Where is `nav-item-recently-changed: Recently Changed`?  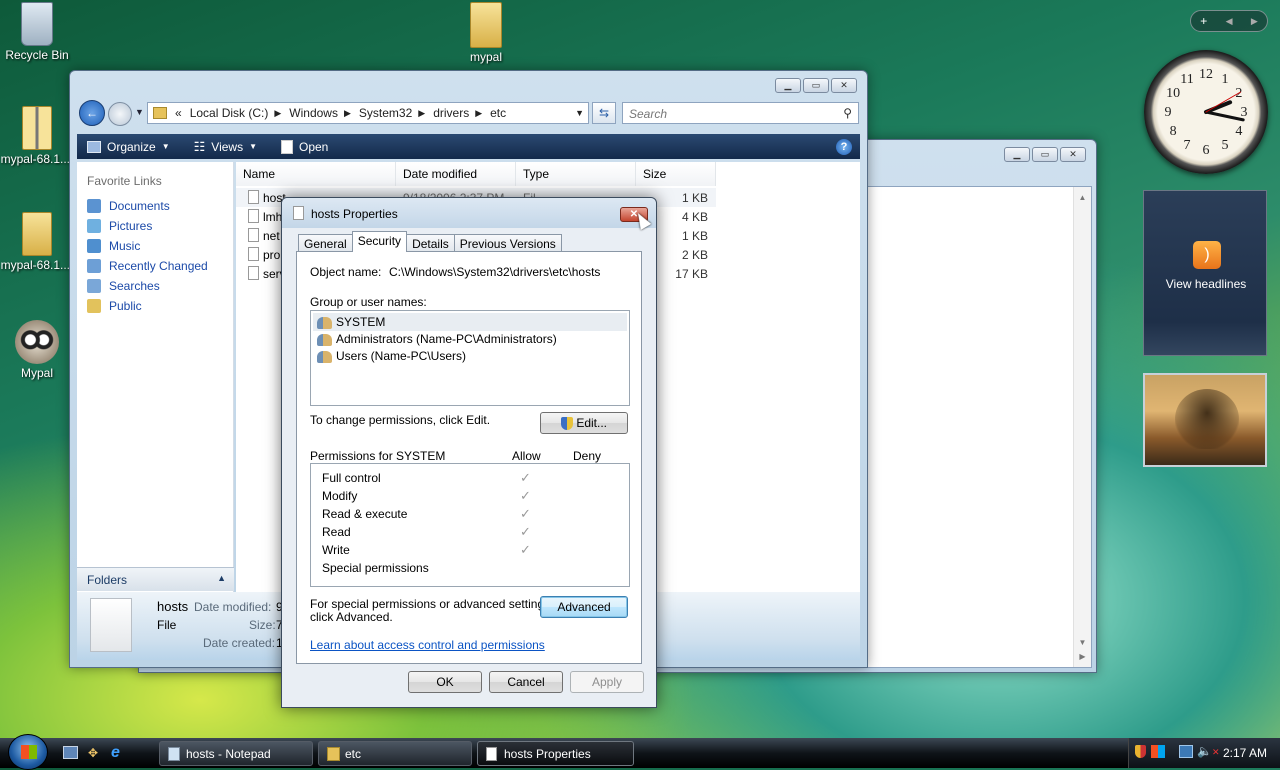 nav-item-recently-changed: Recently Changed is located at coordinates (155, 266).